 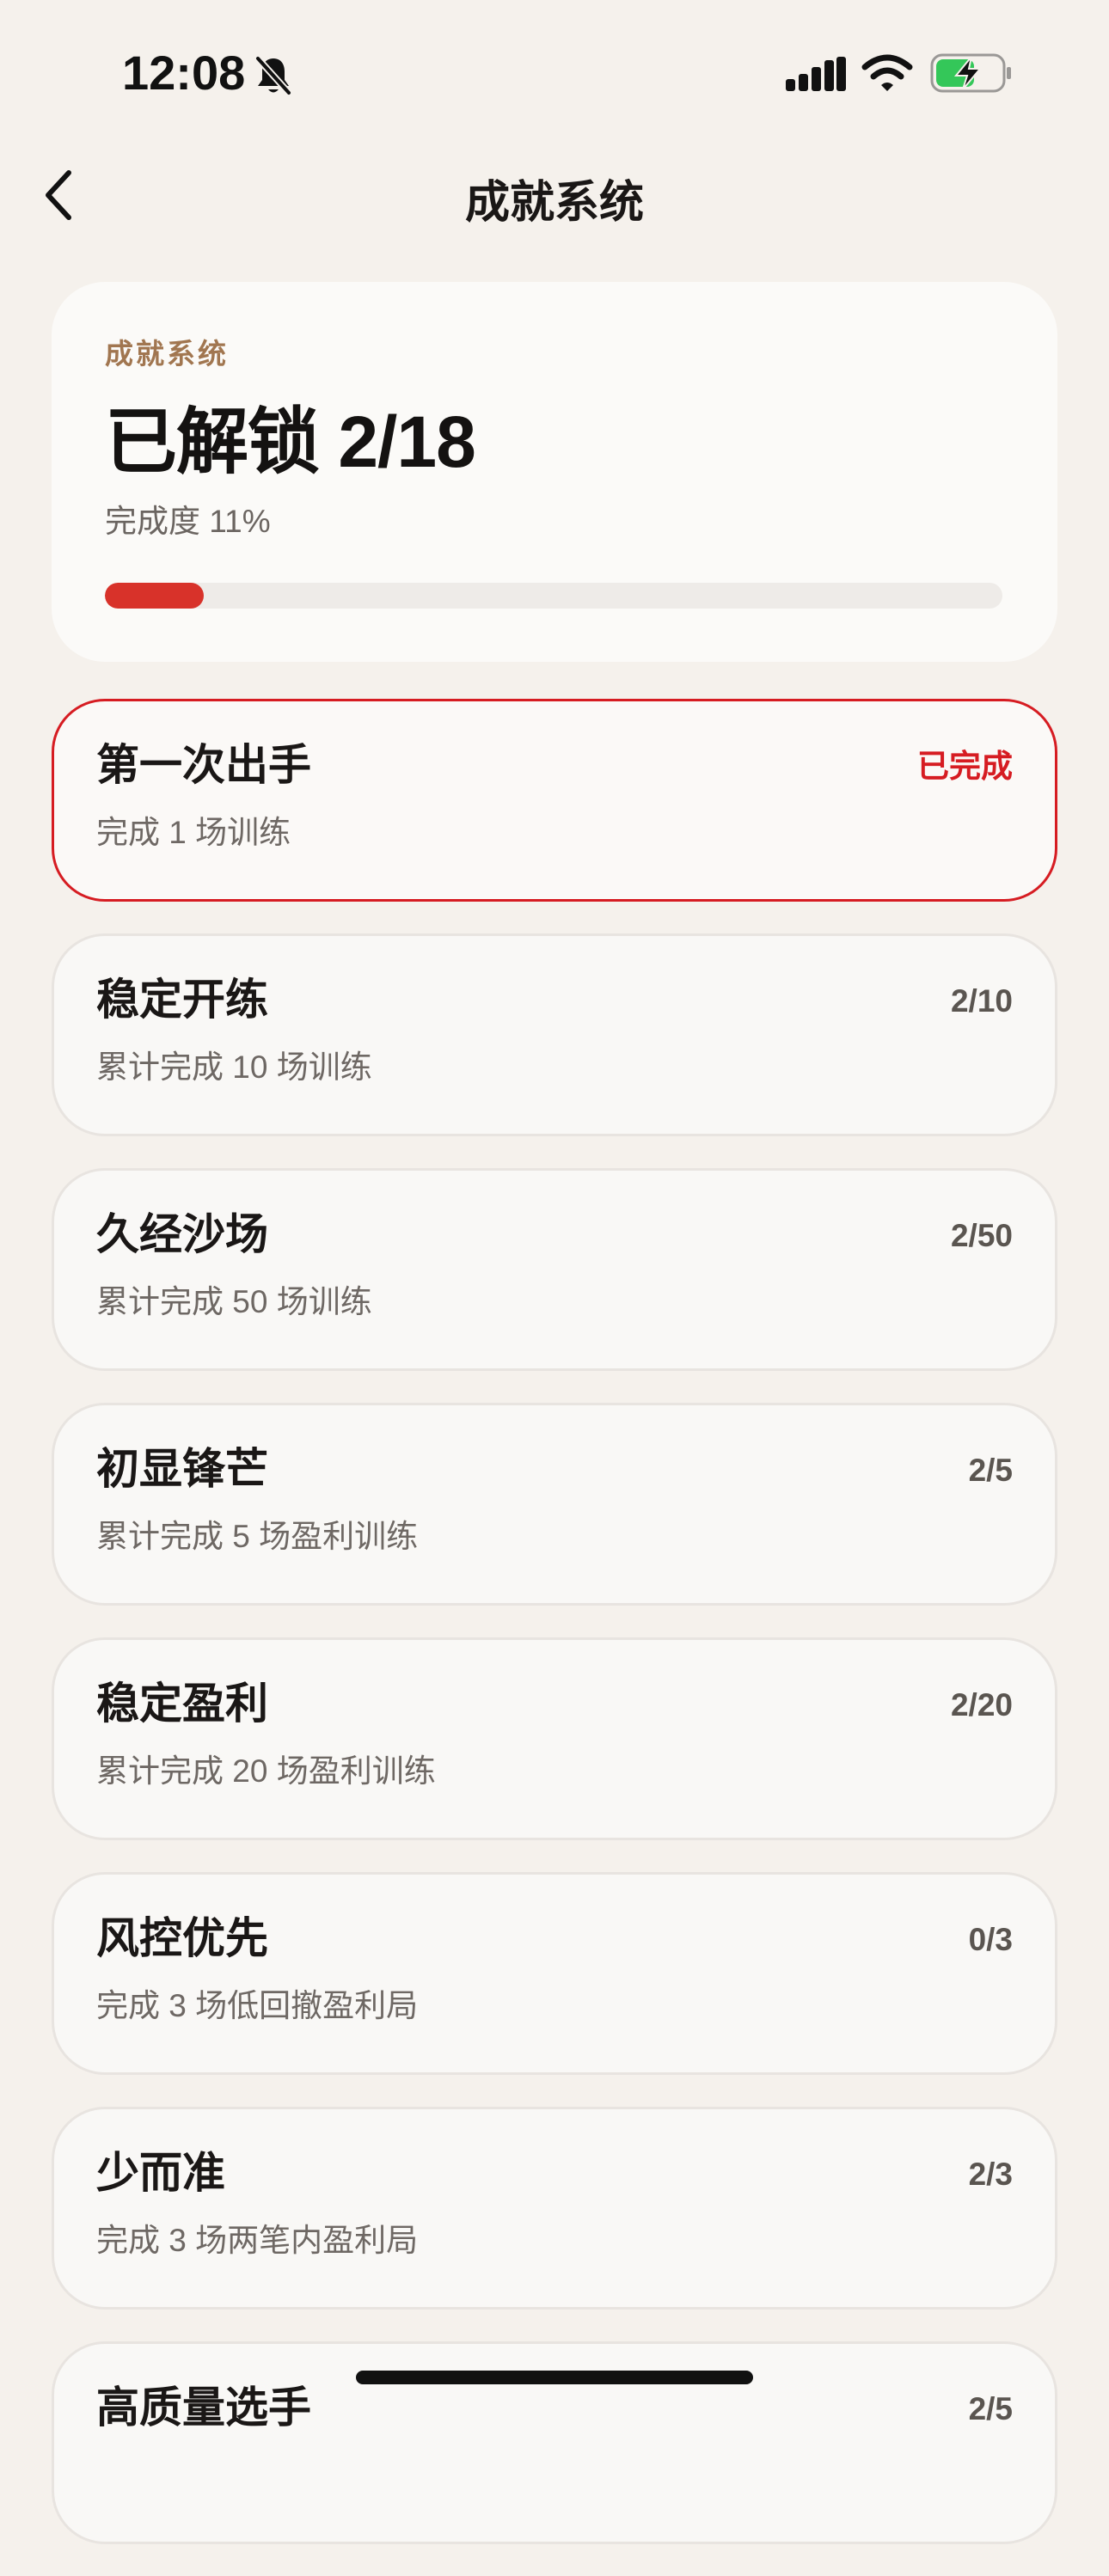 What do you see at coordinates (990, 1939) in the screenshot?
I see `achievement-progress: 0/3` at bounding box center [990, 1939].